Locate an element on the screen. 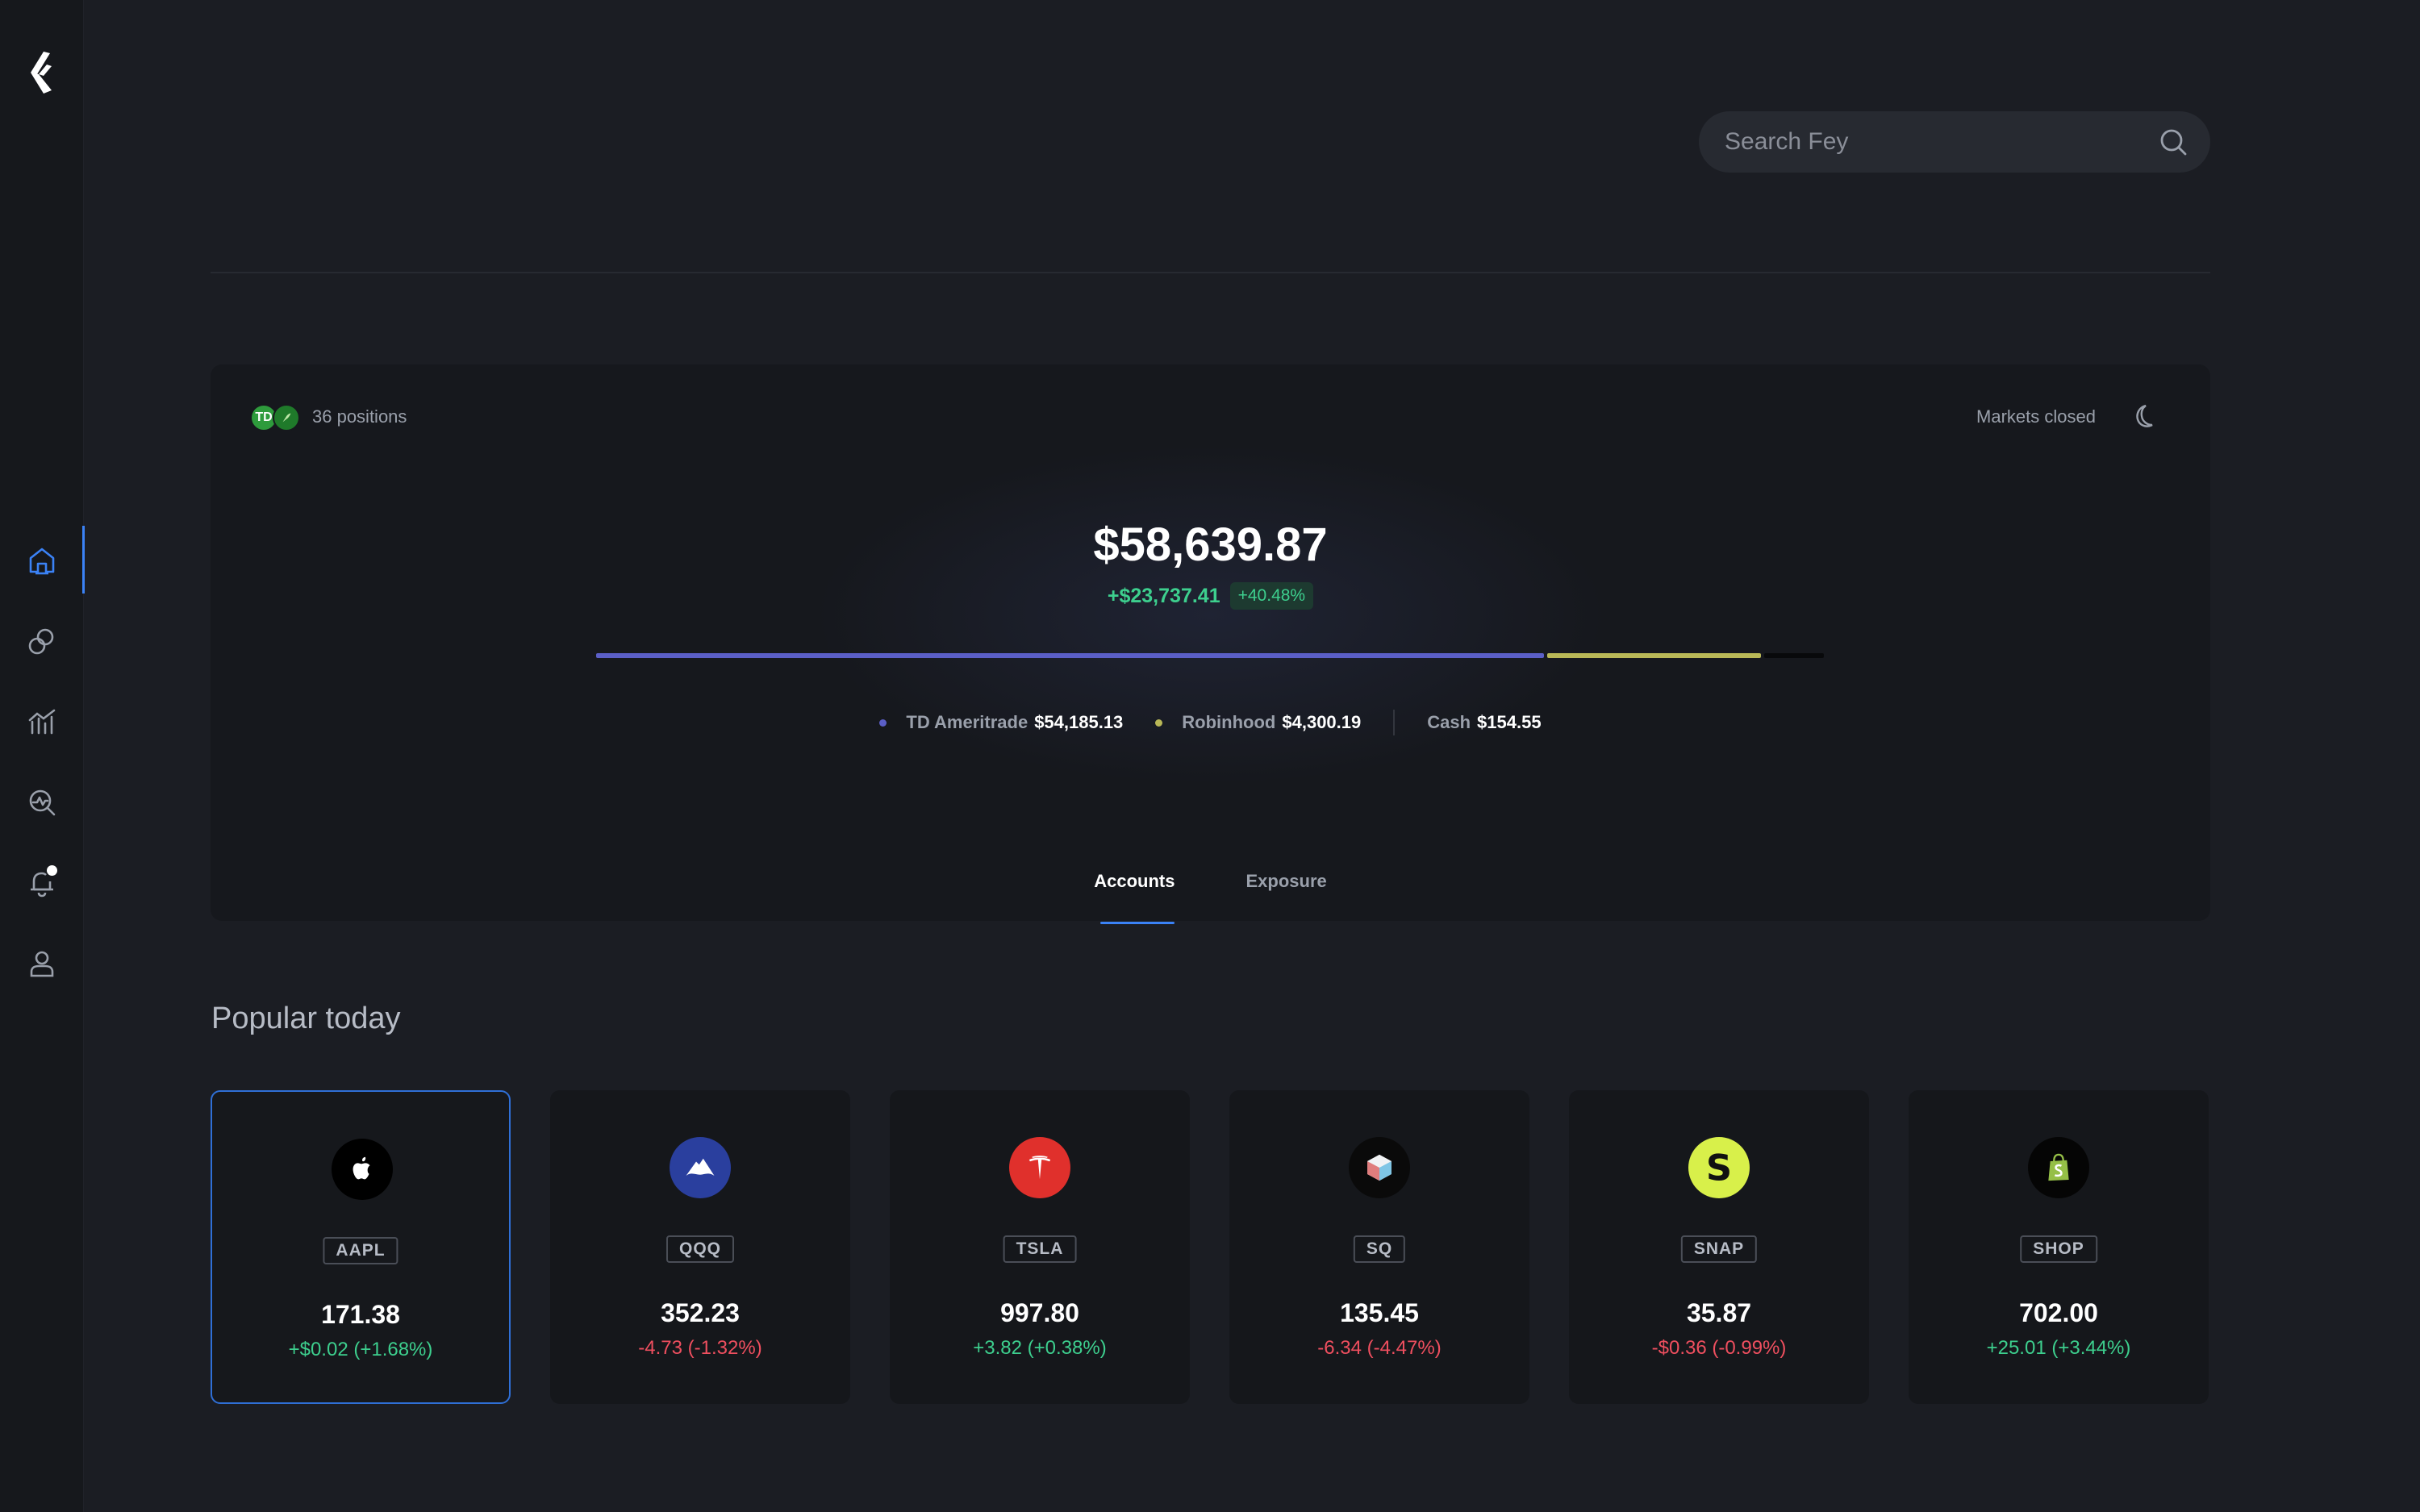 Image resolution: width=2420 pixels, height=1512 pixels. nav-home-icon is located at coordinates (42, 560).